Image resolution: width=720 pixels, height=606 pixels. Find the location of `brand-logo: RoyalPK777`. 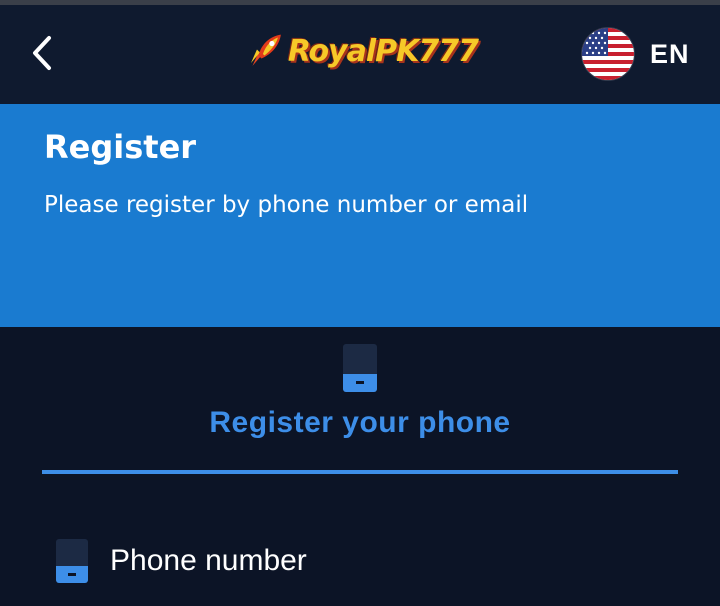

brand-logo: RoyalPK777 is located at coordinates (363, 51).